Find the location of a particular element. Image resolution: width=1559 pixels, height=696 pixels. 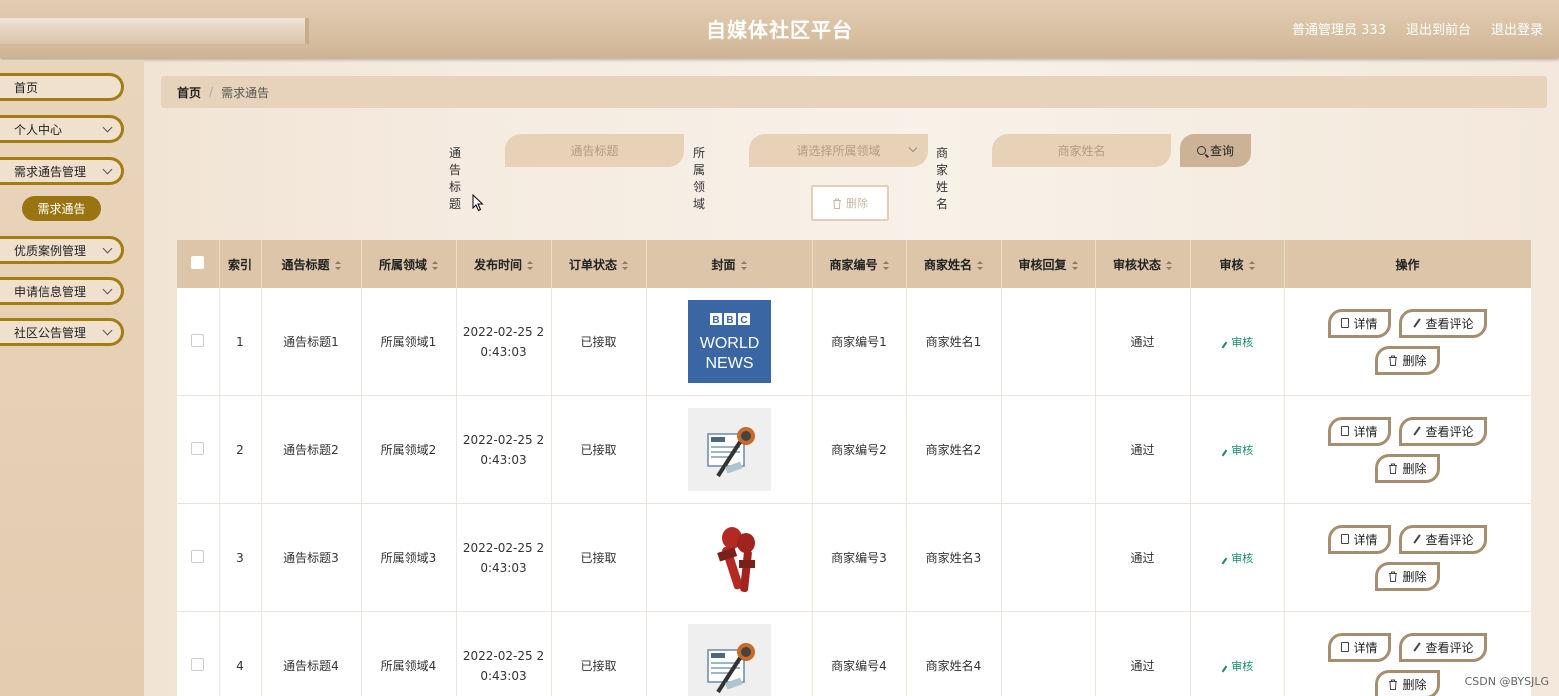

title-search-input: 通告标题 is located at coordinates (594, 150).